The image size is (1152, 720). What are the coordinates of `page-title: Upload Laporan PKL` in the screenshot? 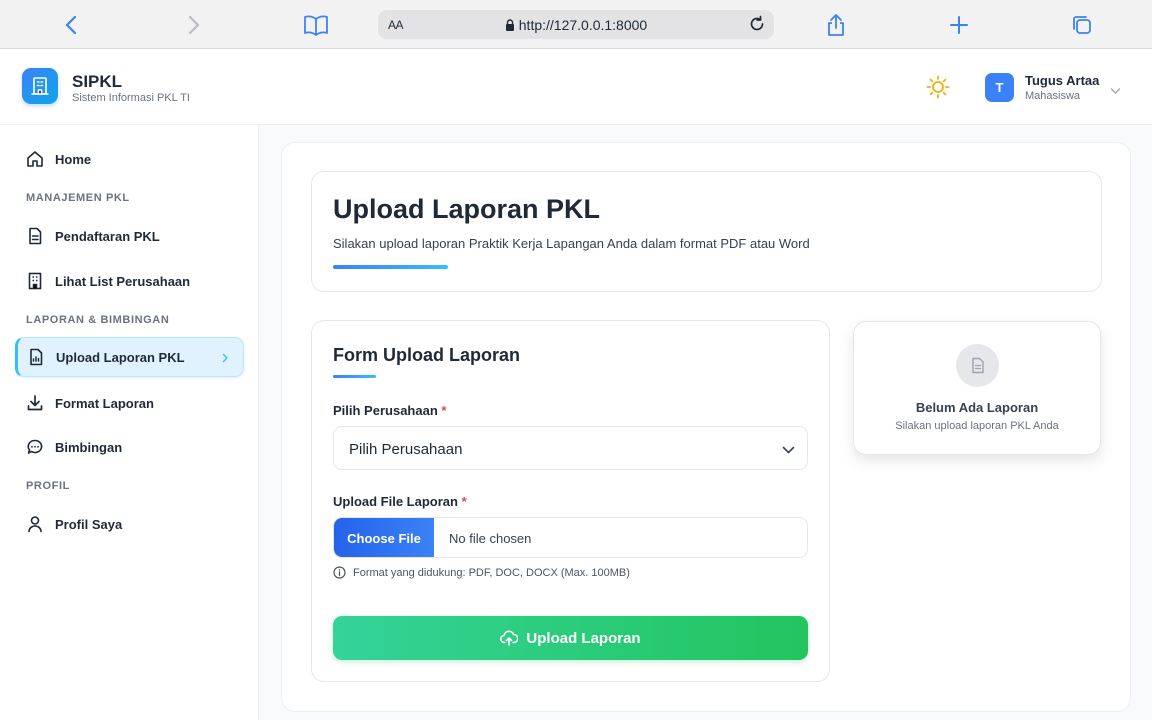 It's located at (467, 209).